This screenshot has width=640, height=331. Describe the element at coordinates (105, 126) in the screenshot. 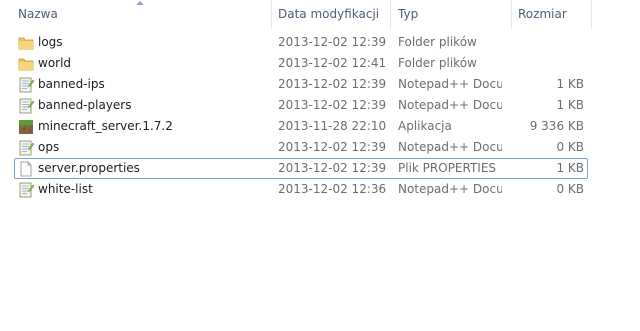

I see `file-name: minecraft_server.1.7.2` at that location.